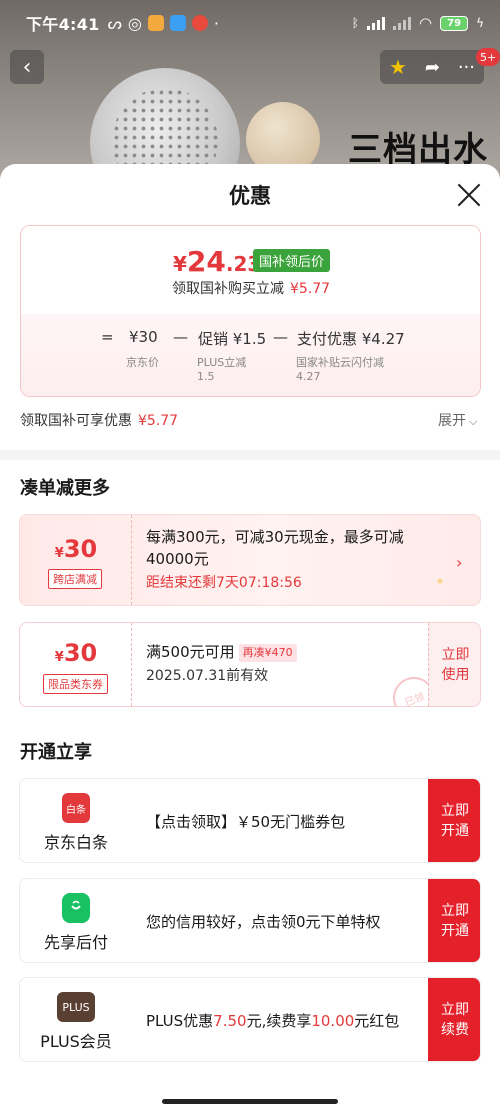 The image size is (500, 1111). Describe the element at coordinates (143, 337) in the screenshot. I see `jd-price: ¥30` at that location.